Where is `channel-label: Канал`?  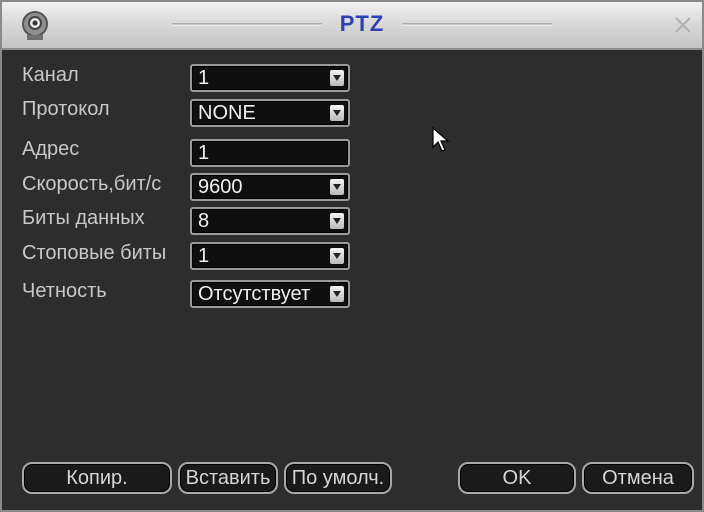 channel-label: Канал is located at coordinates (50, 75).